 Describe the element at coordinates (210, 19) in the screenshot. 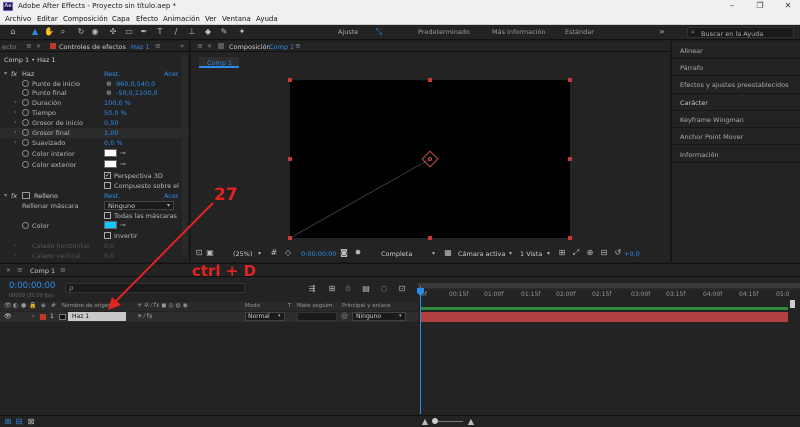

I see `menu-ver: Ver` at that location.